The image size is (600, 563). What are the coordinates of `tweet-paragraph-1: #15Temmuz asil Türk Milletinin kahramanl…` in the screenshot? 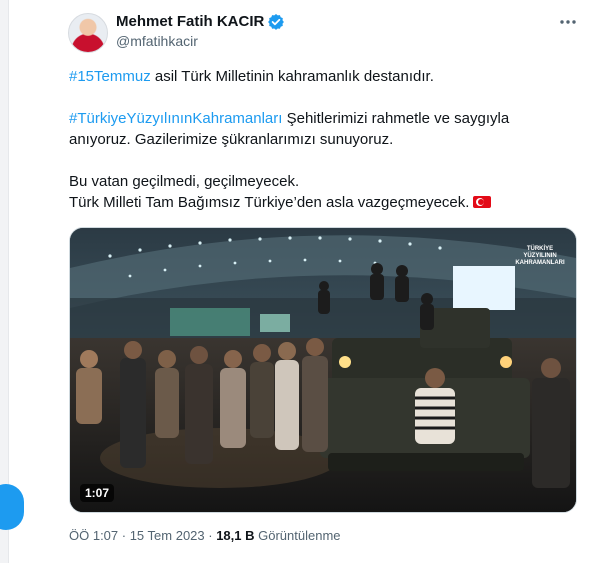 It's located at (304, 76).